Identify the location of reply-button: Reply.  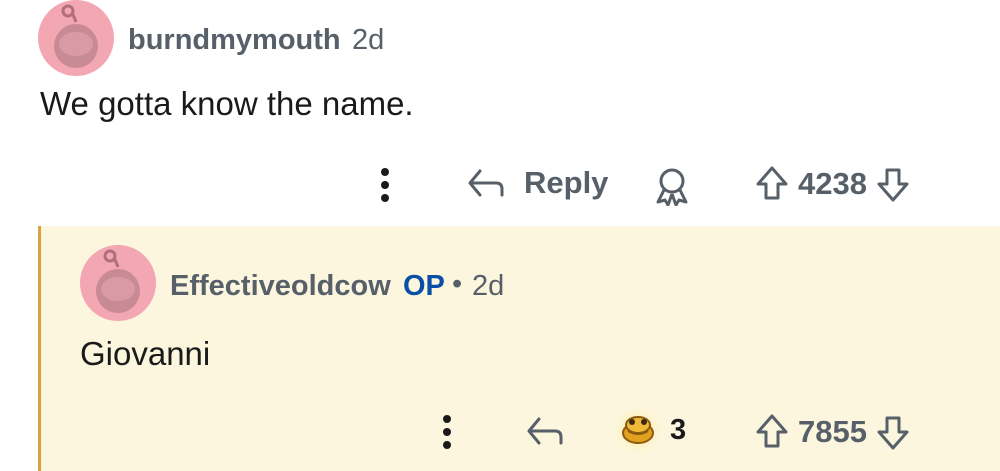
(537, 183).